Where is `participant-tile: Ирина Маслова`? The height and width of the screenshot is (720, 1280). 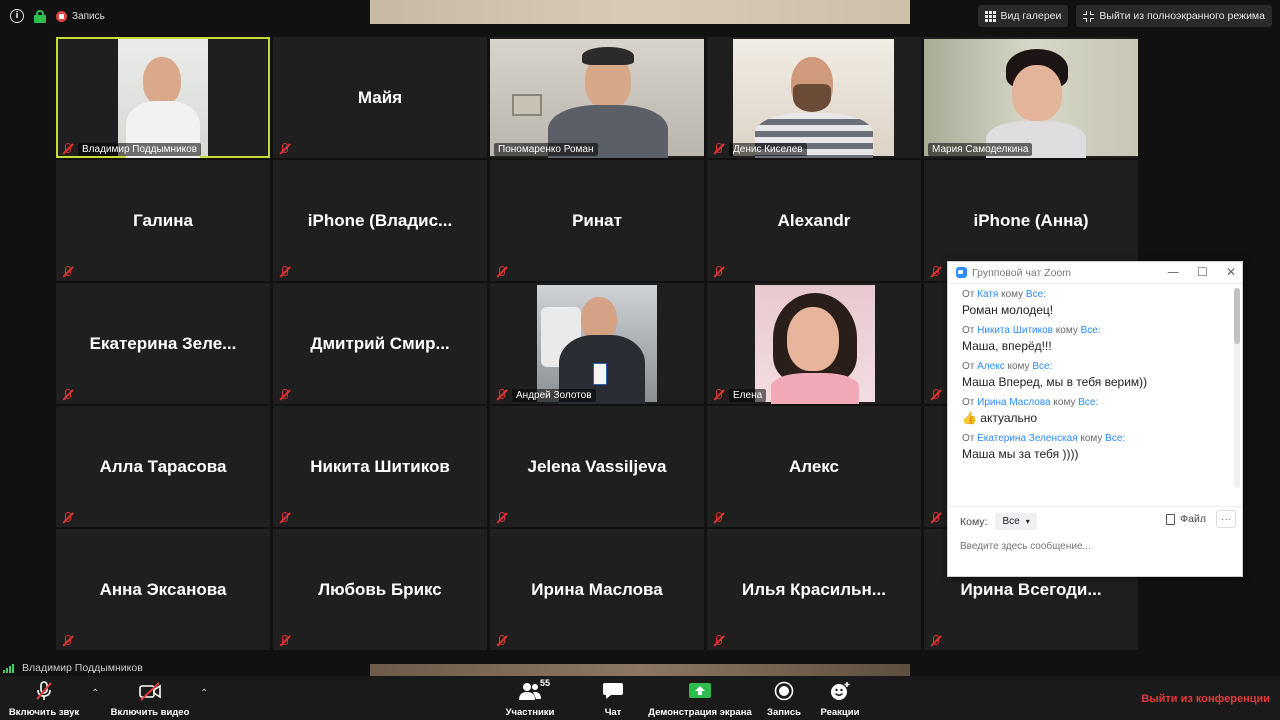 participant-tile: Ирина Маслова is located at coordinates (597, 589).